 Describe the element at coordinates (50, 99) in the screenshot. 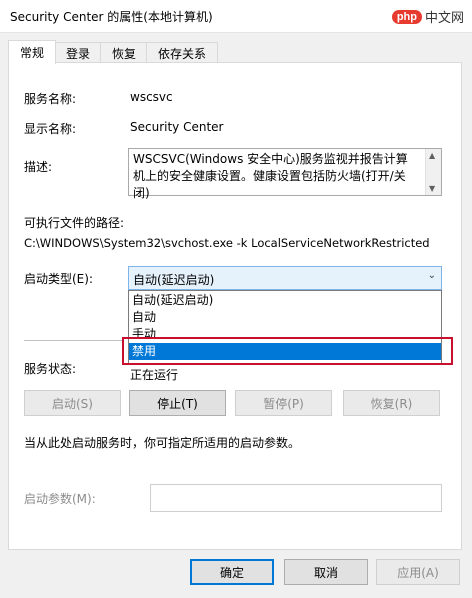

I see `service-name-label: 服务名称:` at that location.